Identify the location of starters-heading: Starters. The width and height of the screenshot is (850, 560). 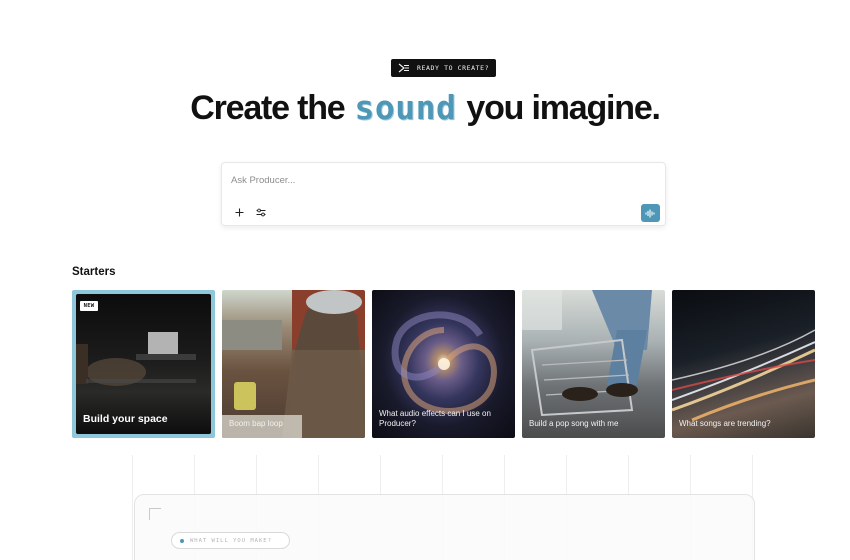
(94, 272).